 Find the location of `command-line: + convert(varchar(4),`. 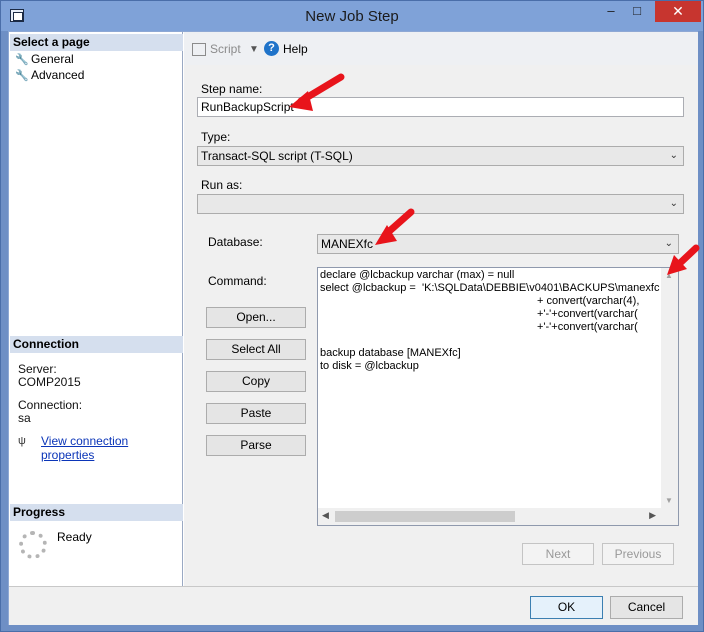

command-line: + convert(varchar(4), is located at coordinates (480, 301).